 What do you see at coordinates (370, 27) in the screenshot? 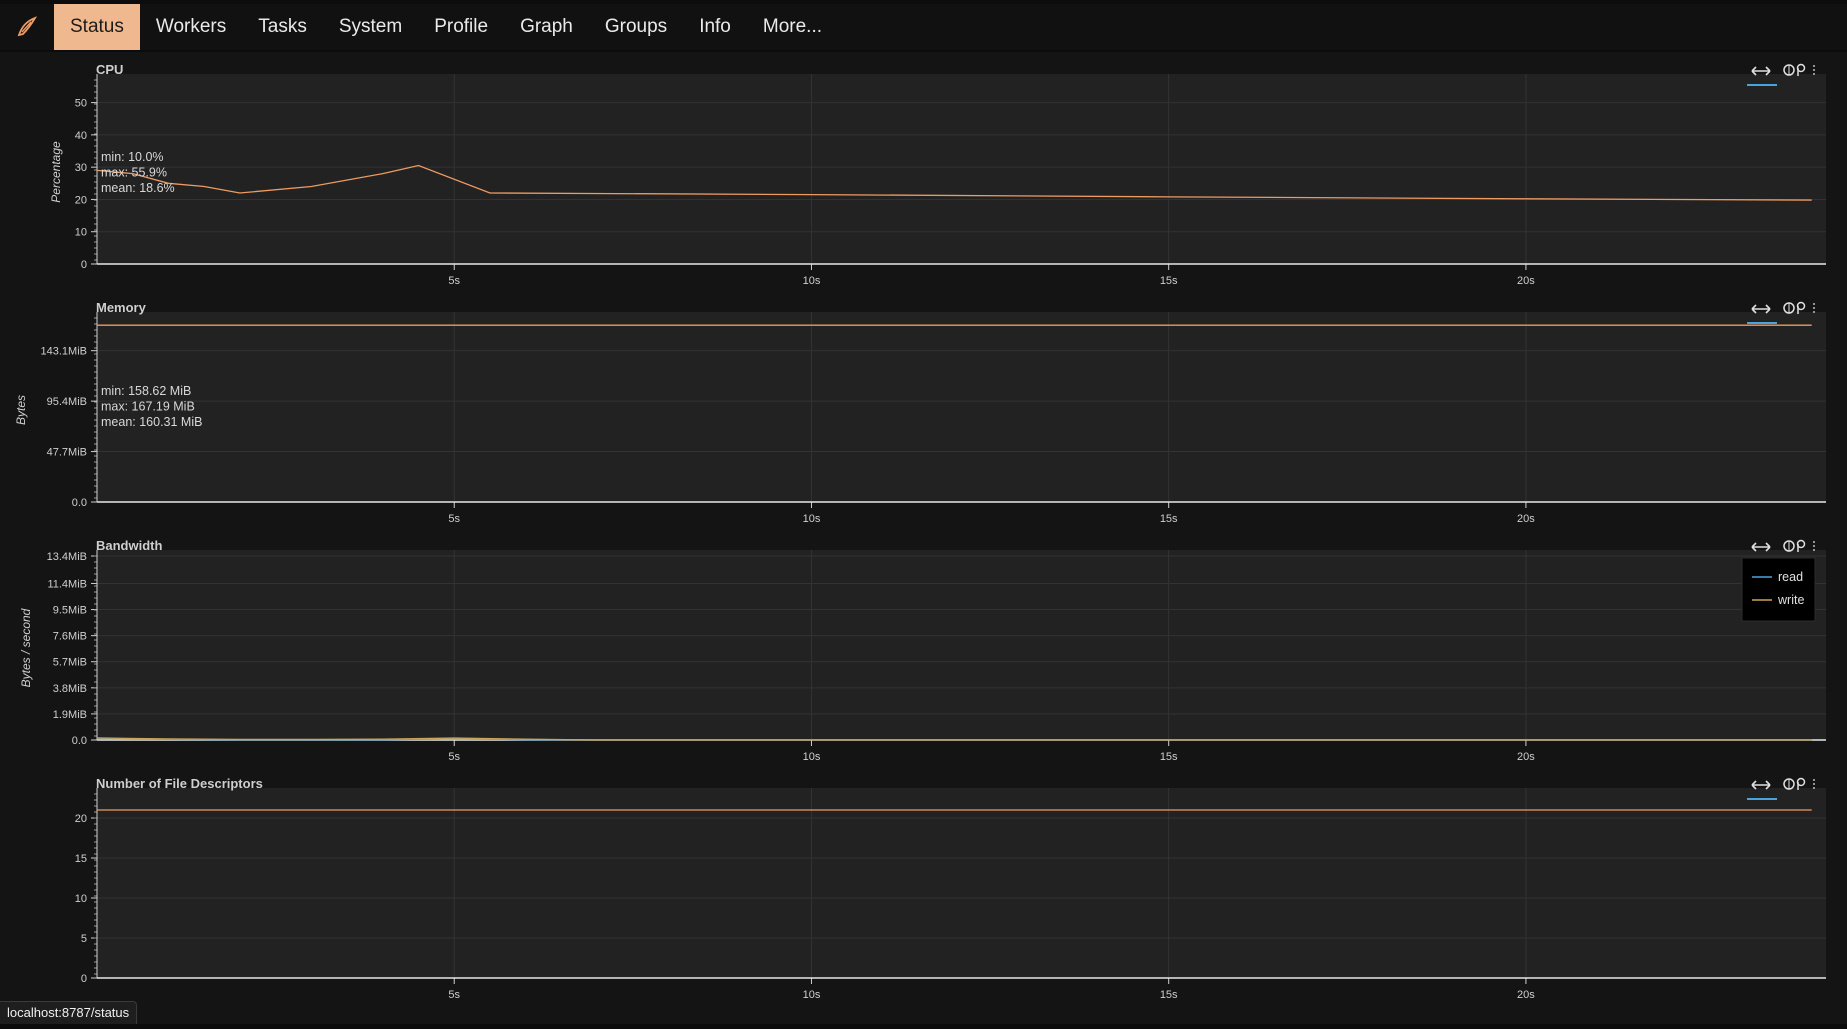
I see `nav-tab-system: System` at bounding box center [370, 27].